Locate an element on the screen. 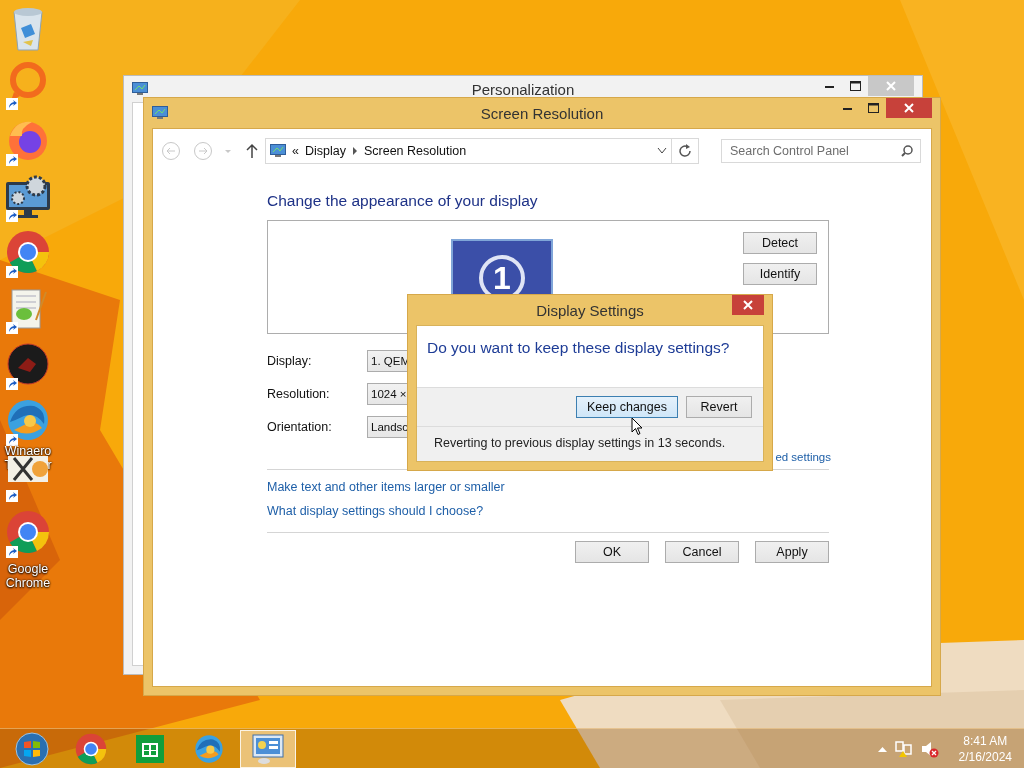  help-link: What display settings should I choose? is located at coordinates (375, 511).